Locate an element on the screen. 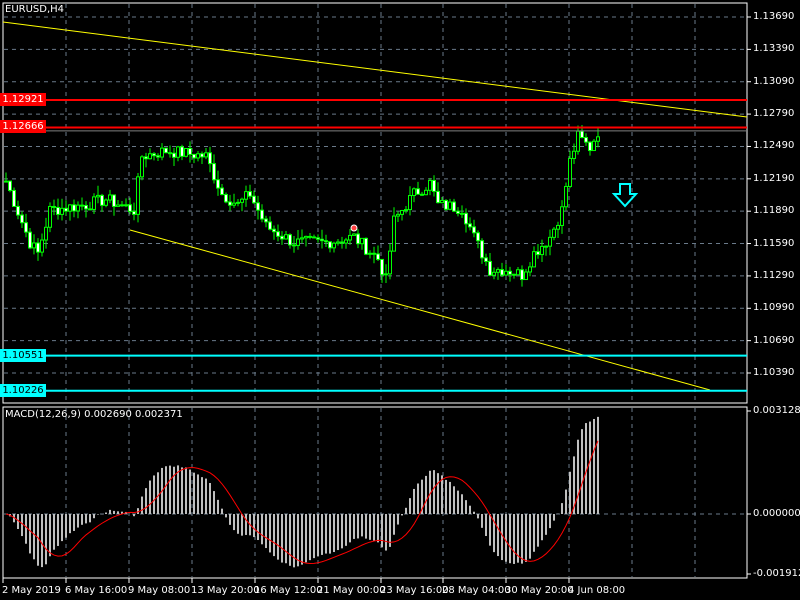  price-axis-label: 1.11590 is located at coordinates (774, 243).